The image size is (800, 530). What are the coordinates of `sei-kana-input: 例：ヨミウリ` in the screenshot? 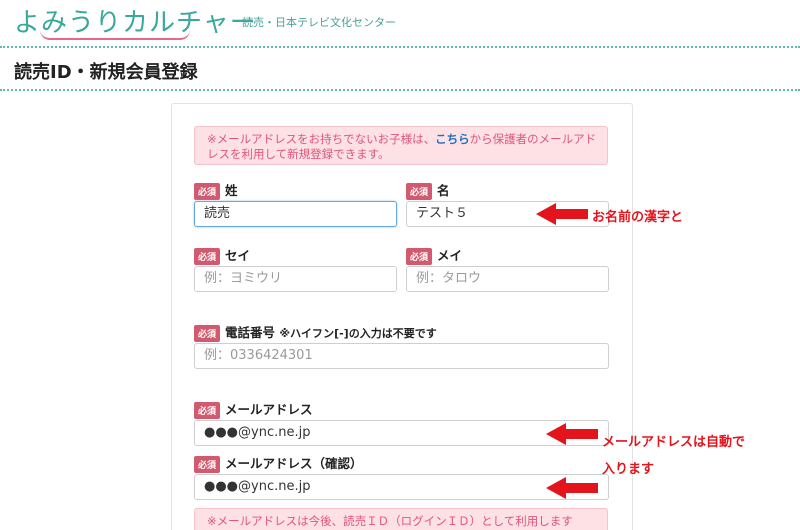 It's located at (295, 279).